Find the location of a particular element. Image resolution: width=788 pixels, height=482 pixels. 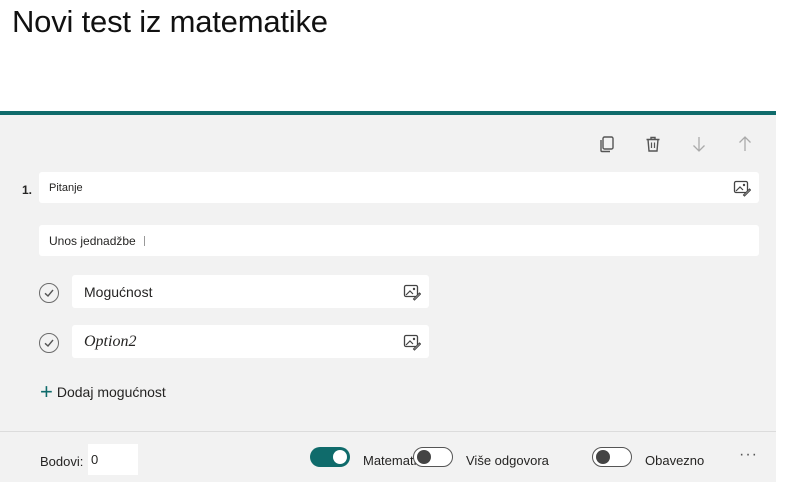

multiple-answers-toggle is located at coordinates (433, 457).